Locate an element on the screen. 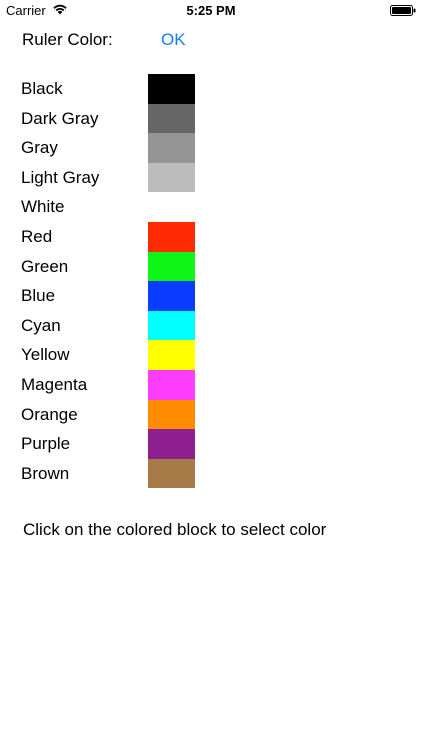 Image resolution: width=422 pixels, height=750 pixels. color-name: Purple is located at coordinates (46, 444).